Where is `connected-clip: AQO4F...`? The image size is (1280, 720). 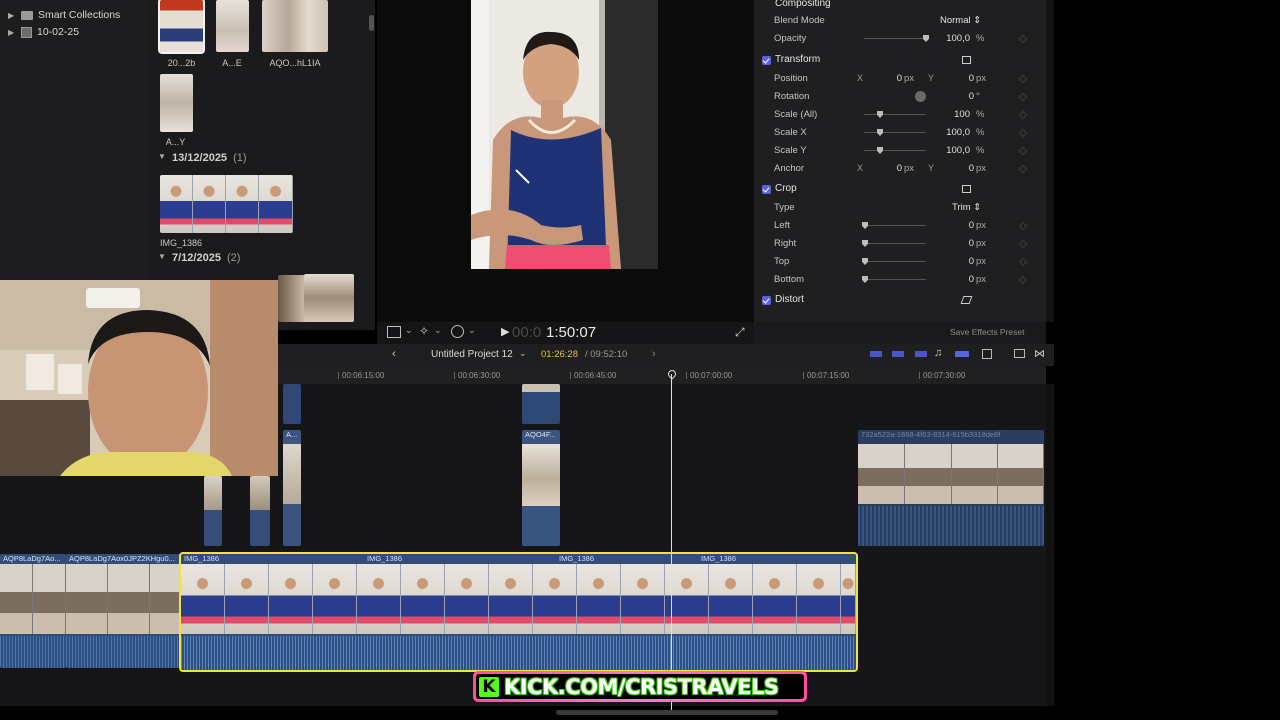
connected-clip: AQO4F... is located at coordinates (541, 488).